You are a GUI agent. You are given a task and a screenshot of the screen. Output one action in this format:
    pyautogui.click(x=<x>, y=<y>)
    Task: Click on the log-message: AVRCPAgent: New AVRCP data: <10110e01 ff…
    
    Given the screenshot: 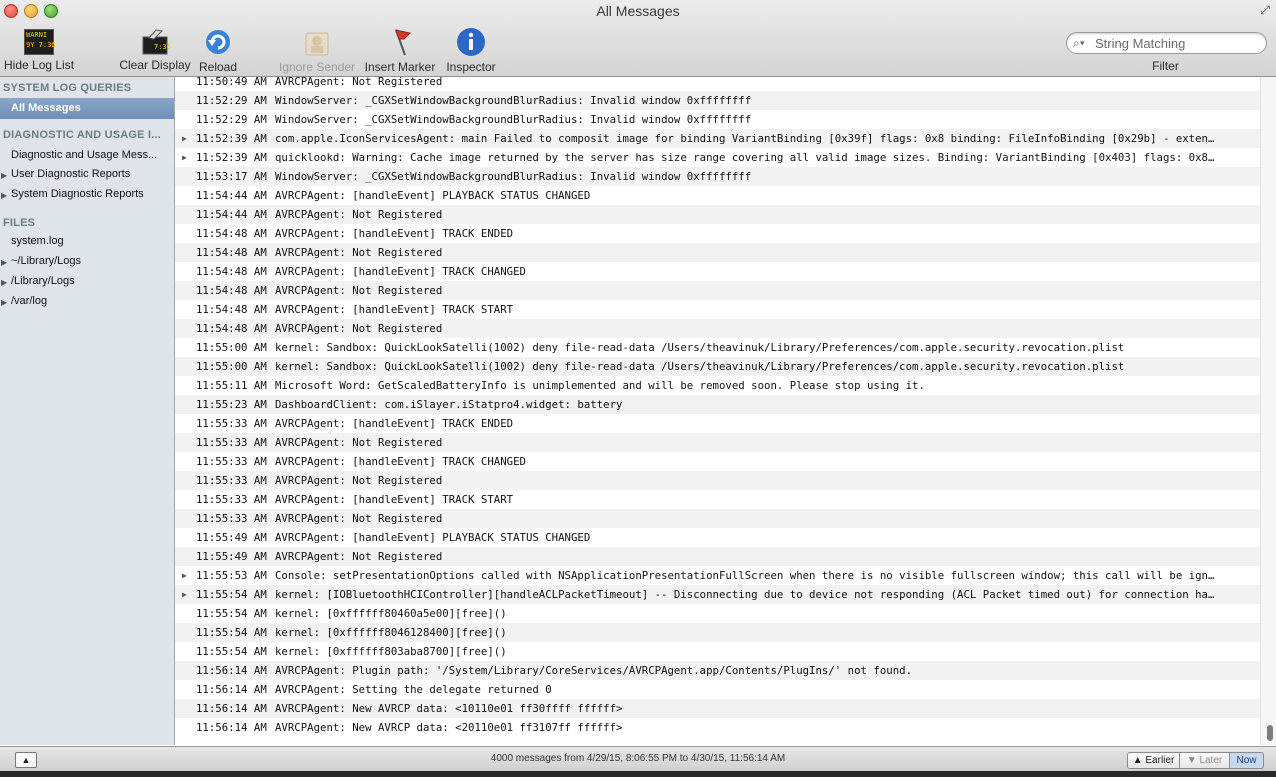 What is the action you would take?
    pyautogui.click(x=449, y=708)
    